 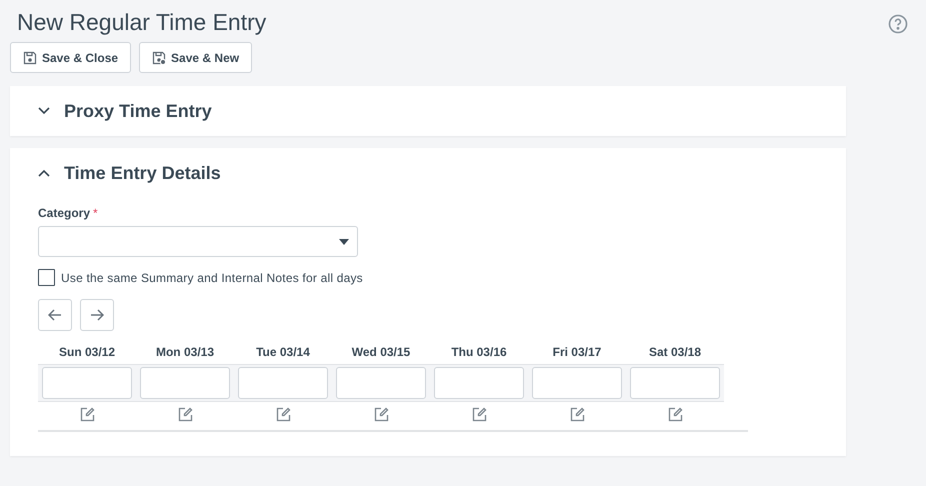 I want to click on save-new-button: Save & New, so click(x=195, y=57).